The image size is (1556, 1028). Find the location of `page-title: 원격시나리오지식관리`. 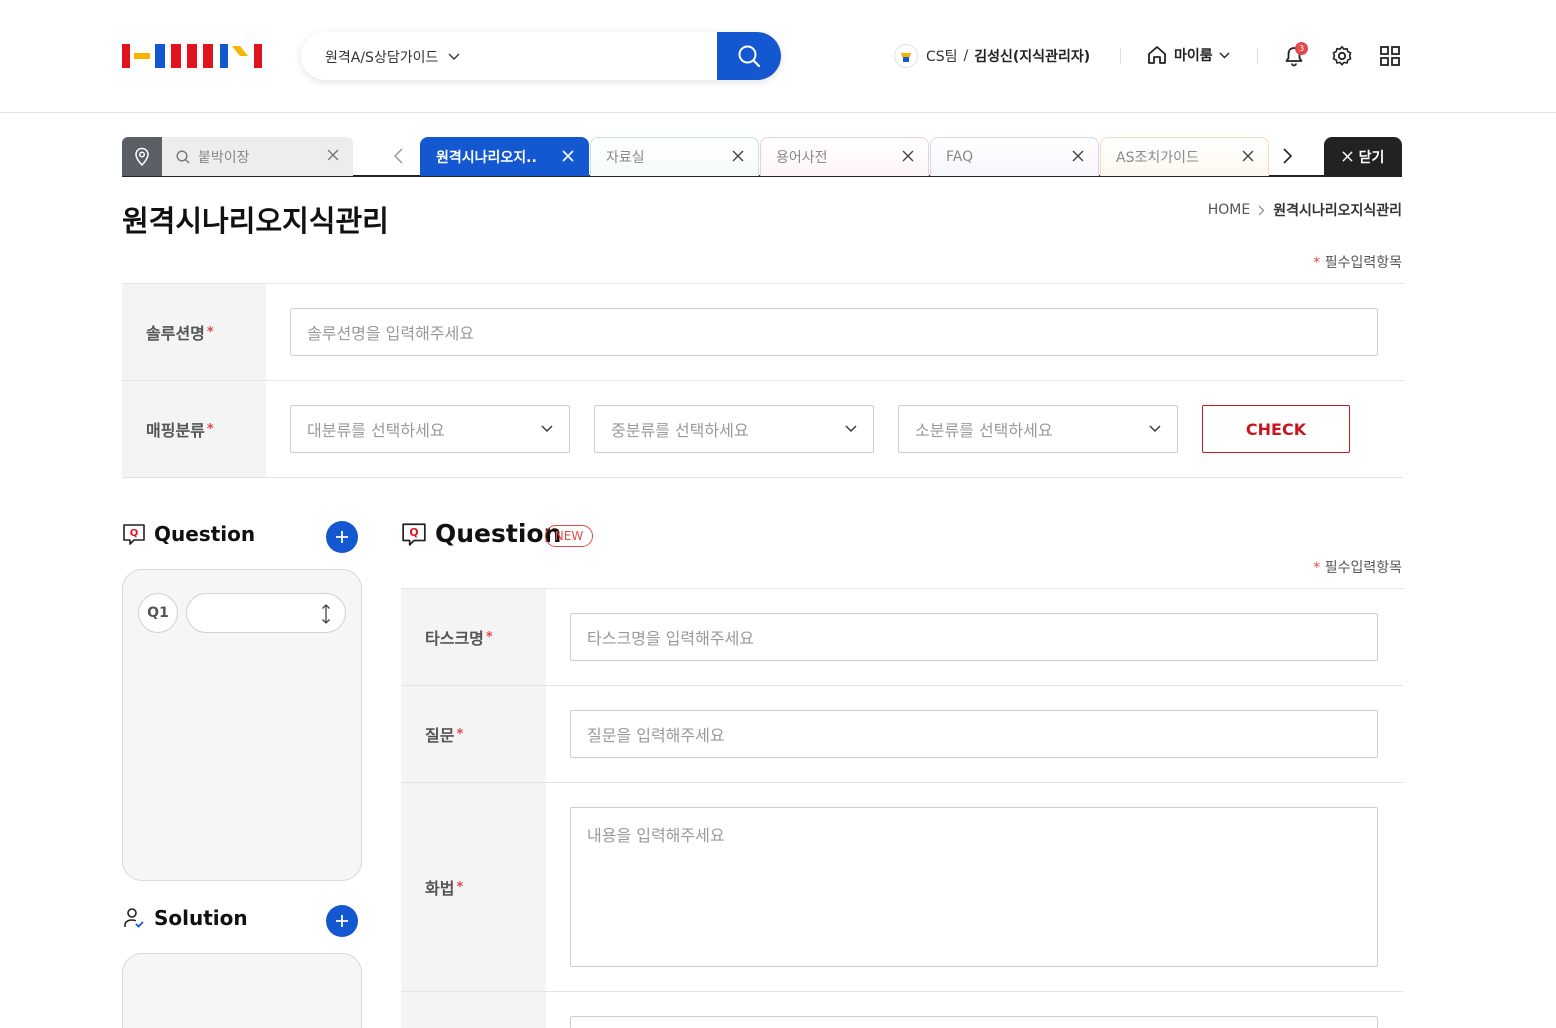

page-title: 원격시나리오지식관리 is located at coordinates (255, 221).